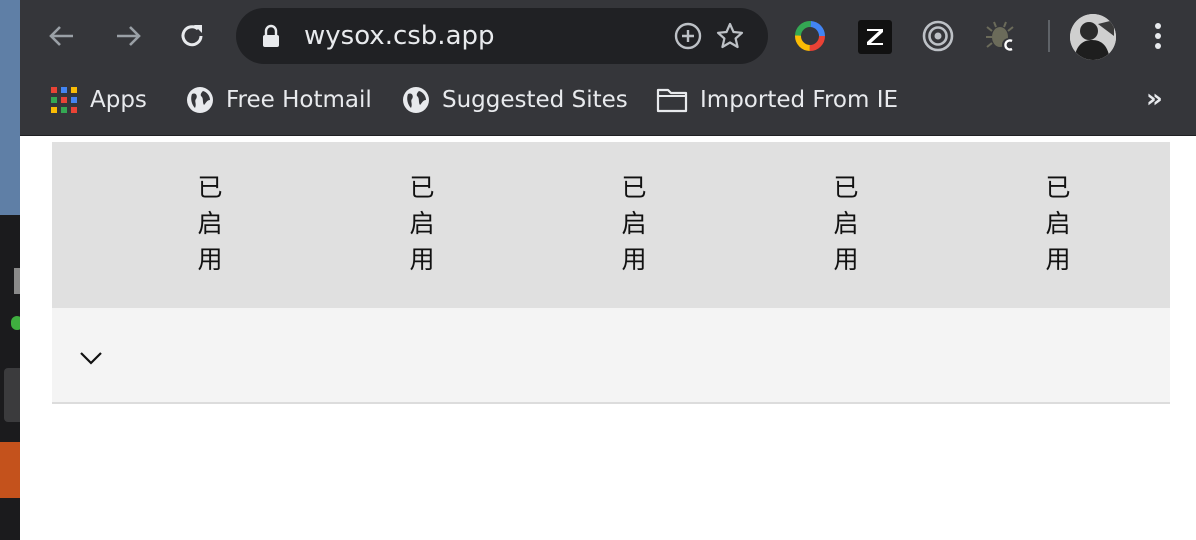 This screenshot has height=540, width=1196. I want to click on more-vertical-icon, so click(1158, 36).